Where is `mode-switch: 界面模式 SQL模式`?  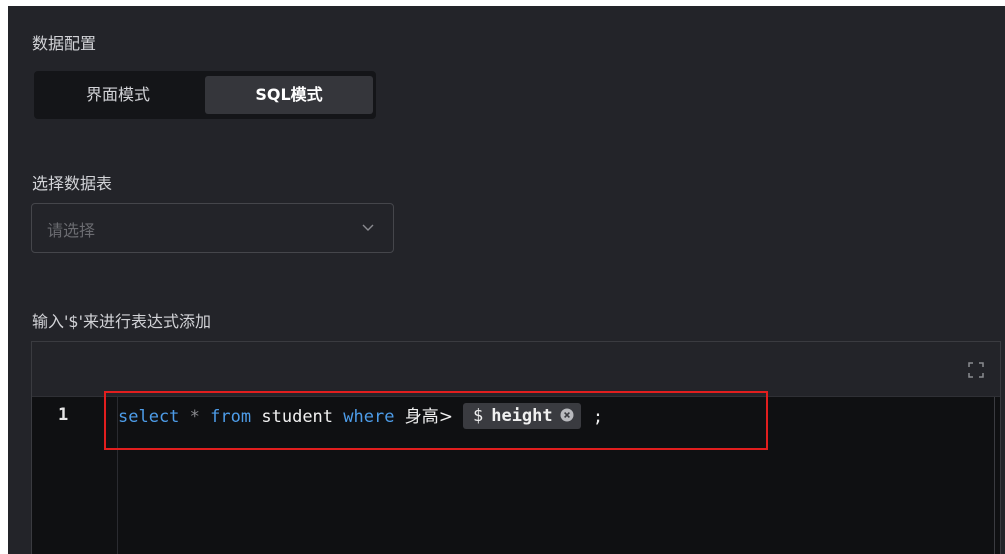
mode-switch: 界面模式 SQL模式 is located at coordinates (205, 95).